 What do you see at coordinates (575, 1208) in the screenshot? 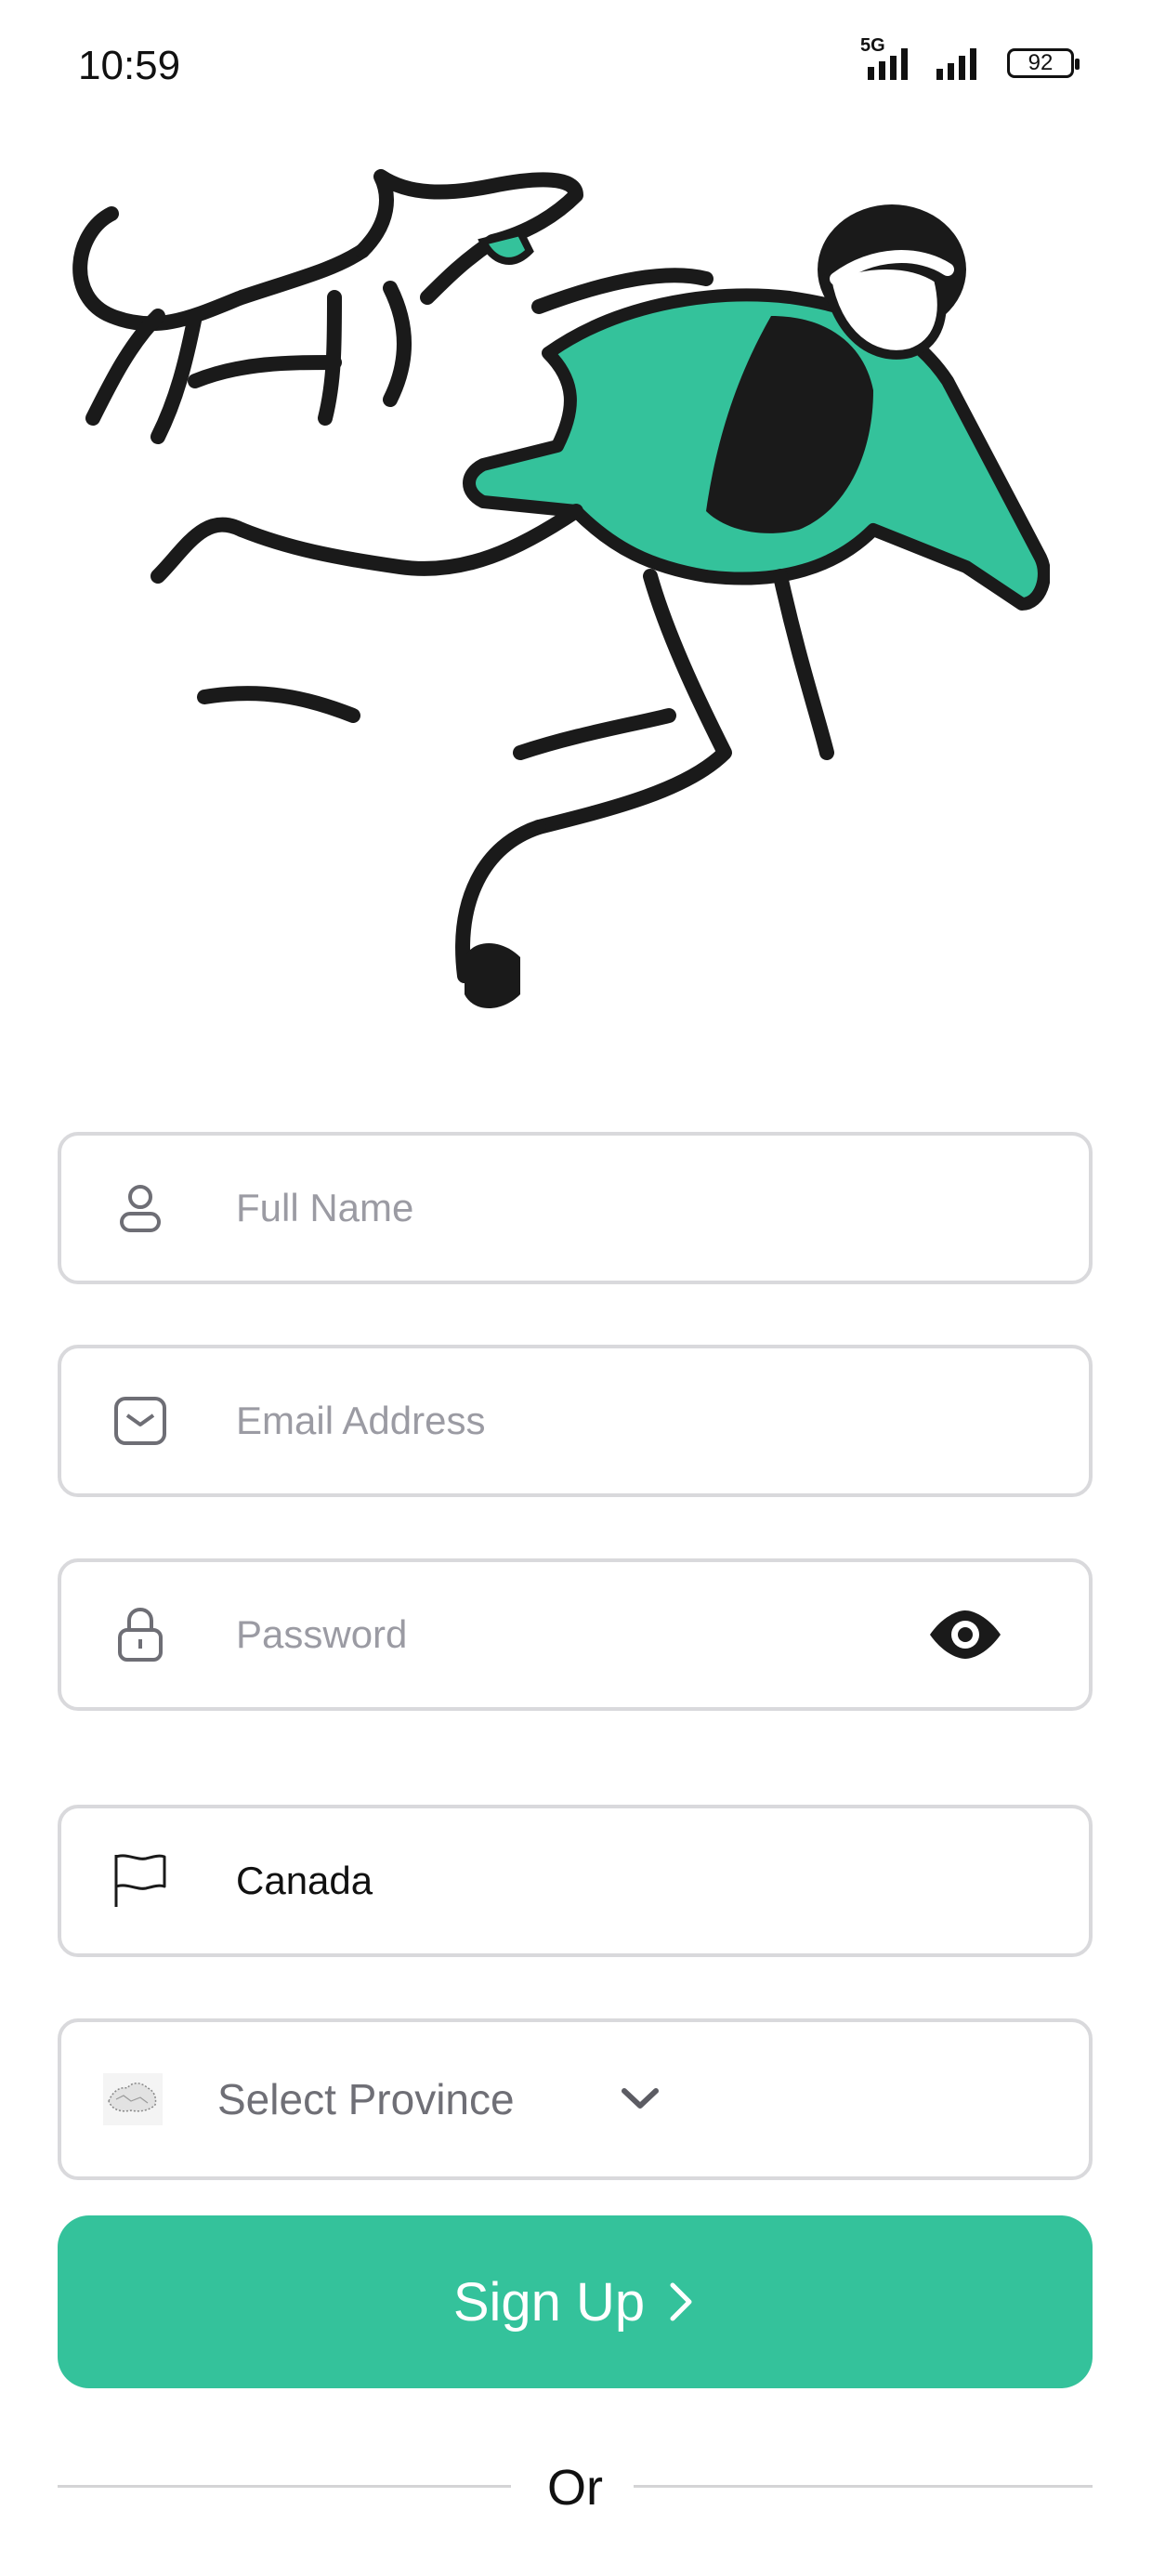
I see `full-name-field: Full Name` at bounding box center [575, 1208].